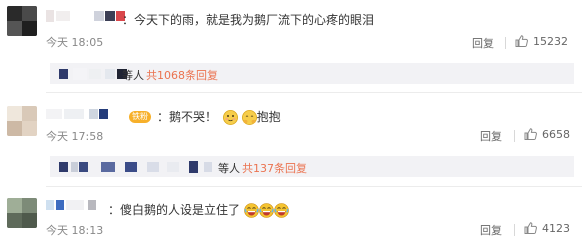 This screenshot has height=248, width=582. I want to click on reply-summary-box: 等人 共137条回复, so click(312, 166).